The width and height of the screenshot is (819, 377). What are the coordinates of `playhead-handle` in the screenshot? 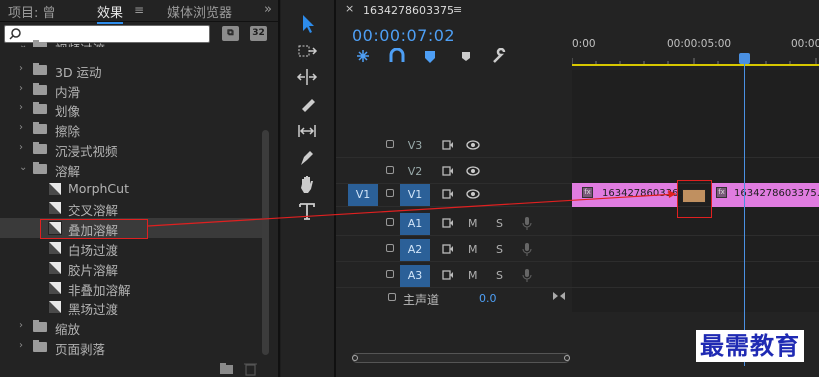 It's located at (744, 58).